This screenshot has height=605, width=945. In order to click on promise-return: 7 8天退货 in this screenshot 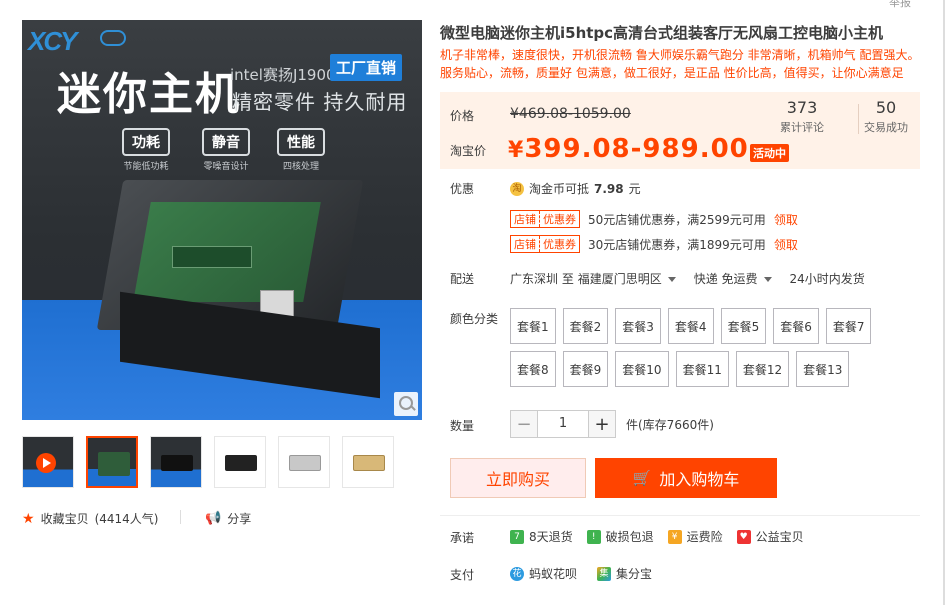, I will do `click(541, 536)`.